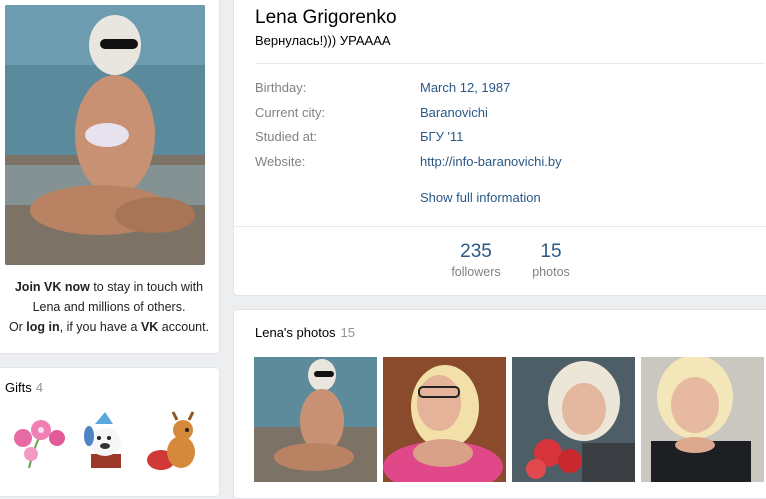  What do you see at coordinates (286, 136) in the screenshot?
I see `info-label: Studied at:` at bounding box center [286, 136].